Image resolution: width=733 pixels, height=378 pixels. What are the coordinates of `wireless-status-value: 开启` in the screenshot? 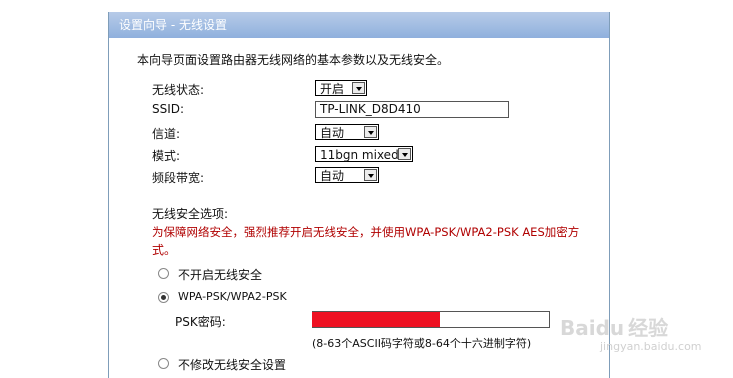 It's located at (332, 89).